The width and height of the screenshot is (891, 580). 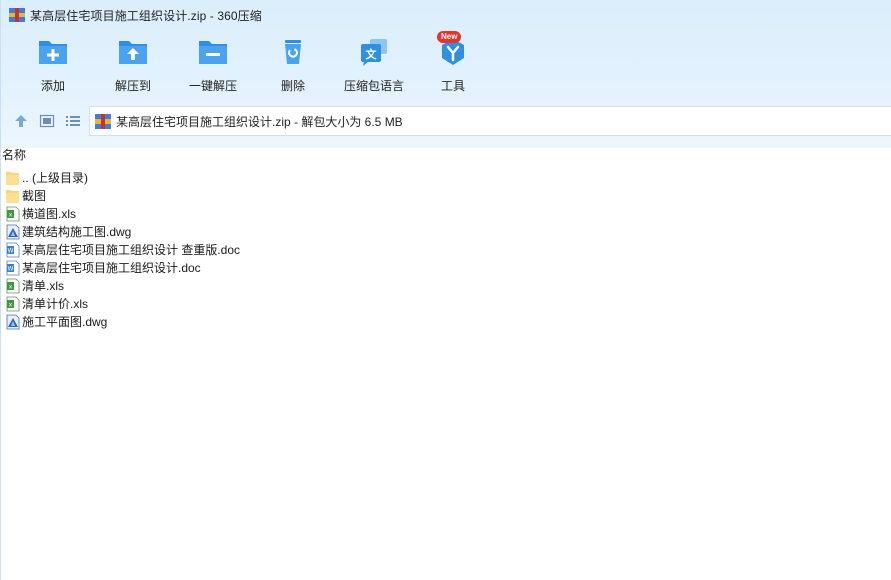 I want to click on archive-language-icon: 文, so click(x=374, y=52).